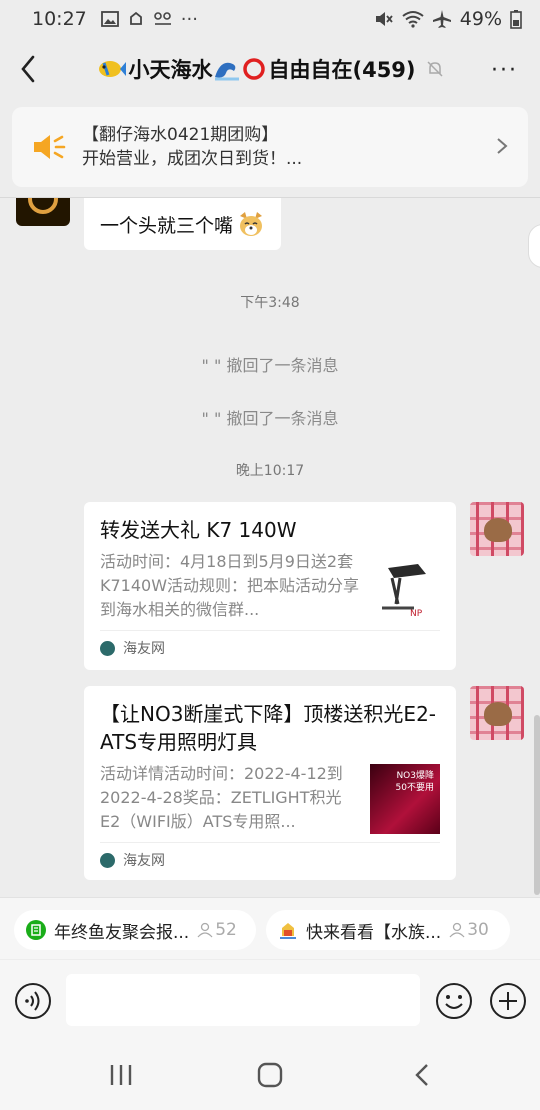 The width and height of the screenshot is (540, 1110). I want to click on chat-header: 小天海水 自由自在(459) ···, so click(270, 69).